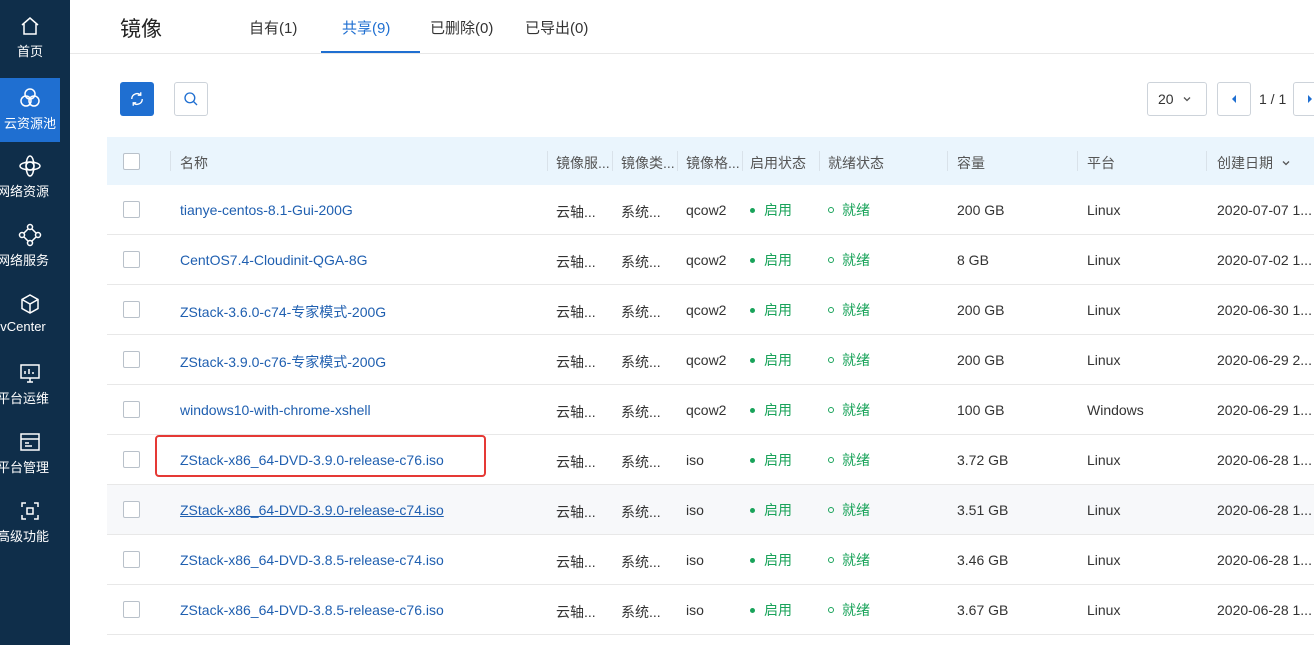 The width and height of the screenshot is (1314, 645). Describe the element at coordinates (24, 398) in the screenshot. I see `sidebar-item-label: 平台运维` at that location.